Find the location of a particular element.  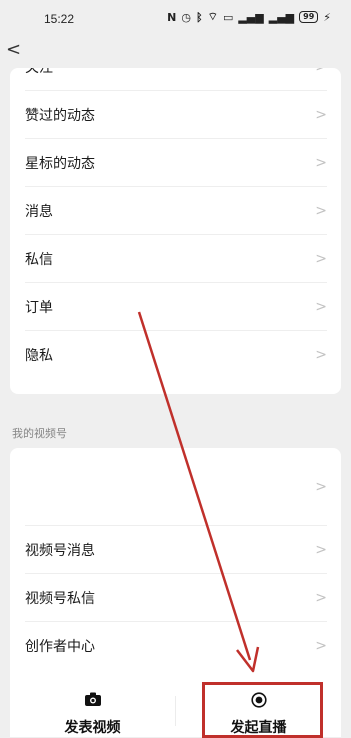

channel-item-label: 视频号私信 is located at coordinates (60, 599).